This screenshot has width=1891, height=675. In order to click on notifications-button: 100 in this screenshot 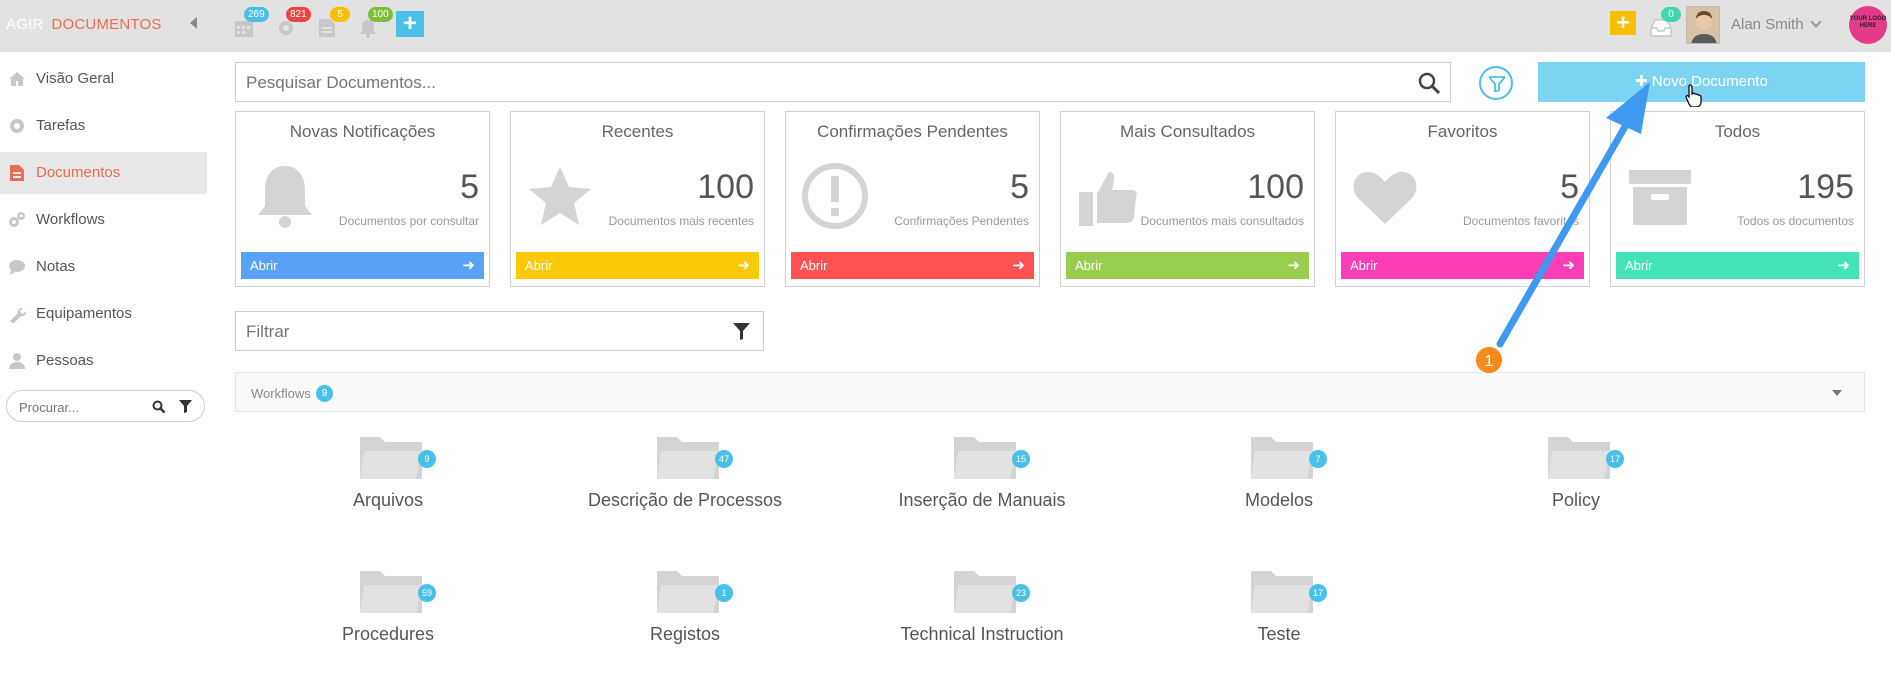, I will do `click(375, 22)`.